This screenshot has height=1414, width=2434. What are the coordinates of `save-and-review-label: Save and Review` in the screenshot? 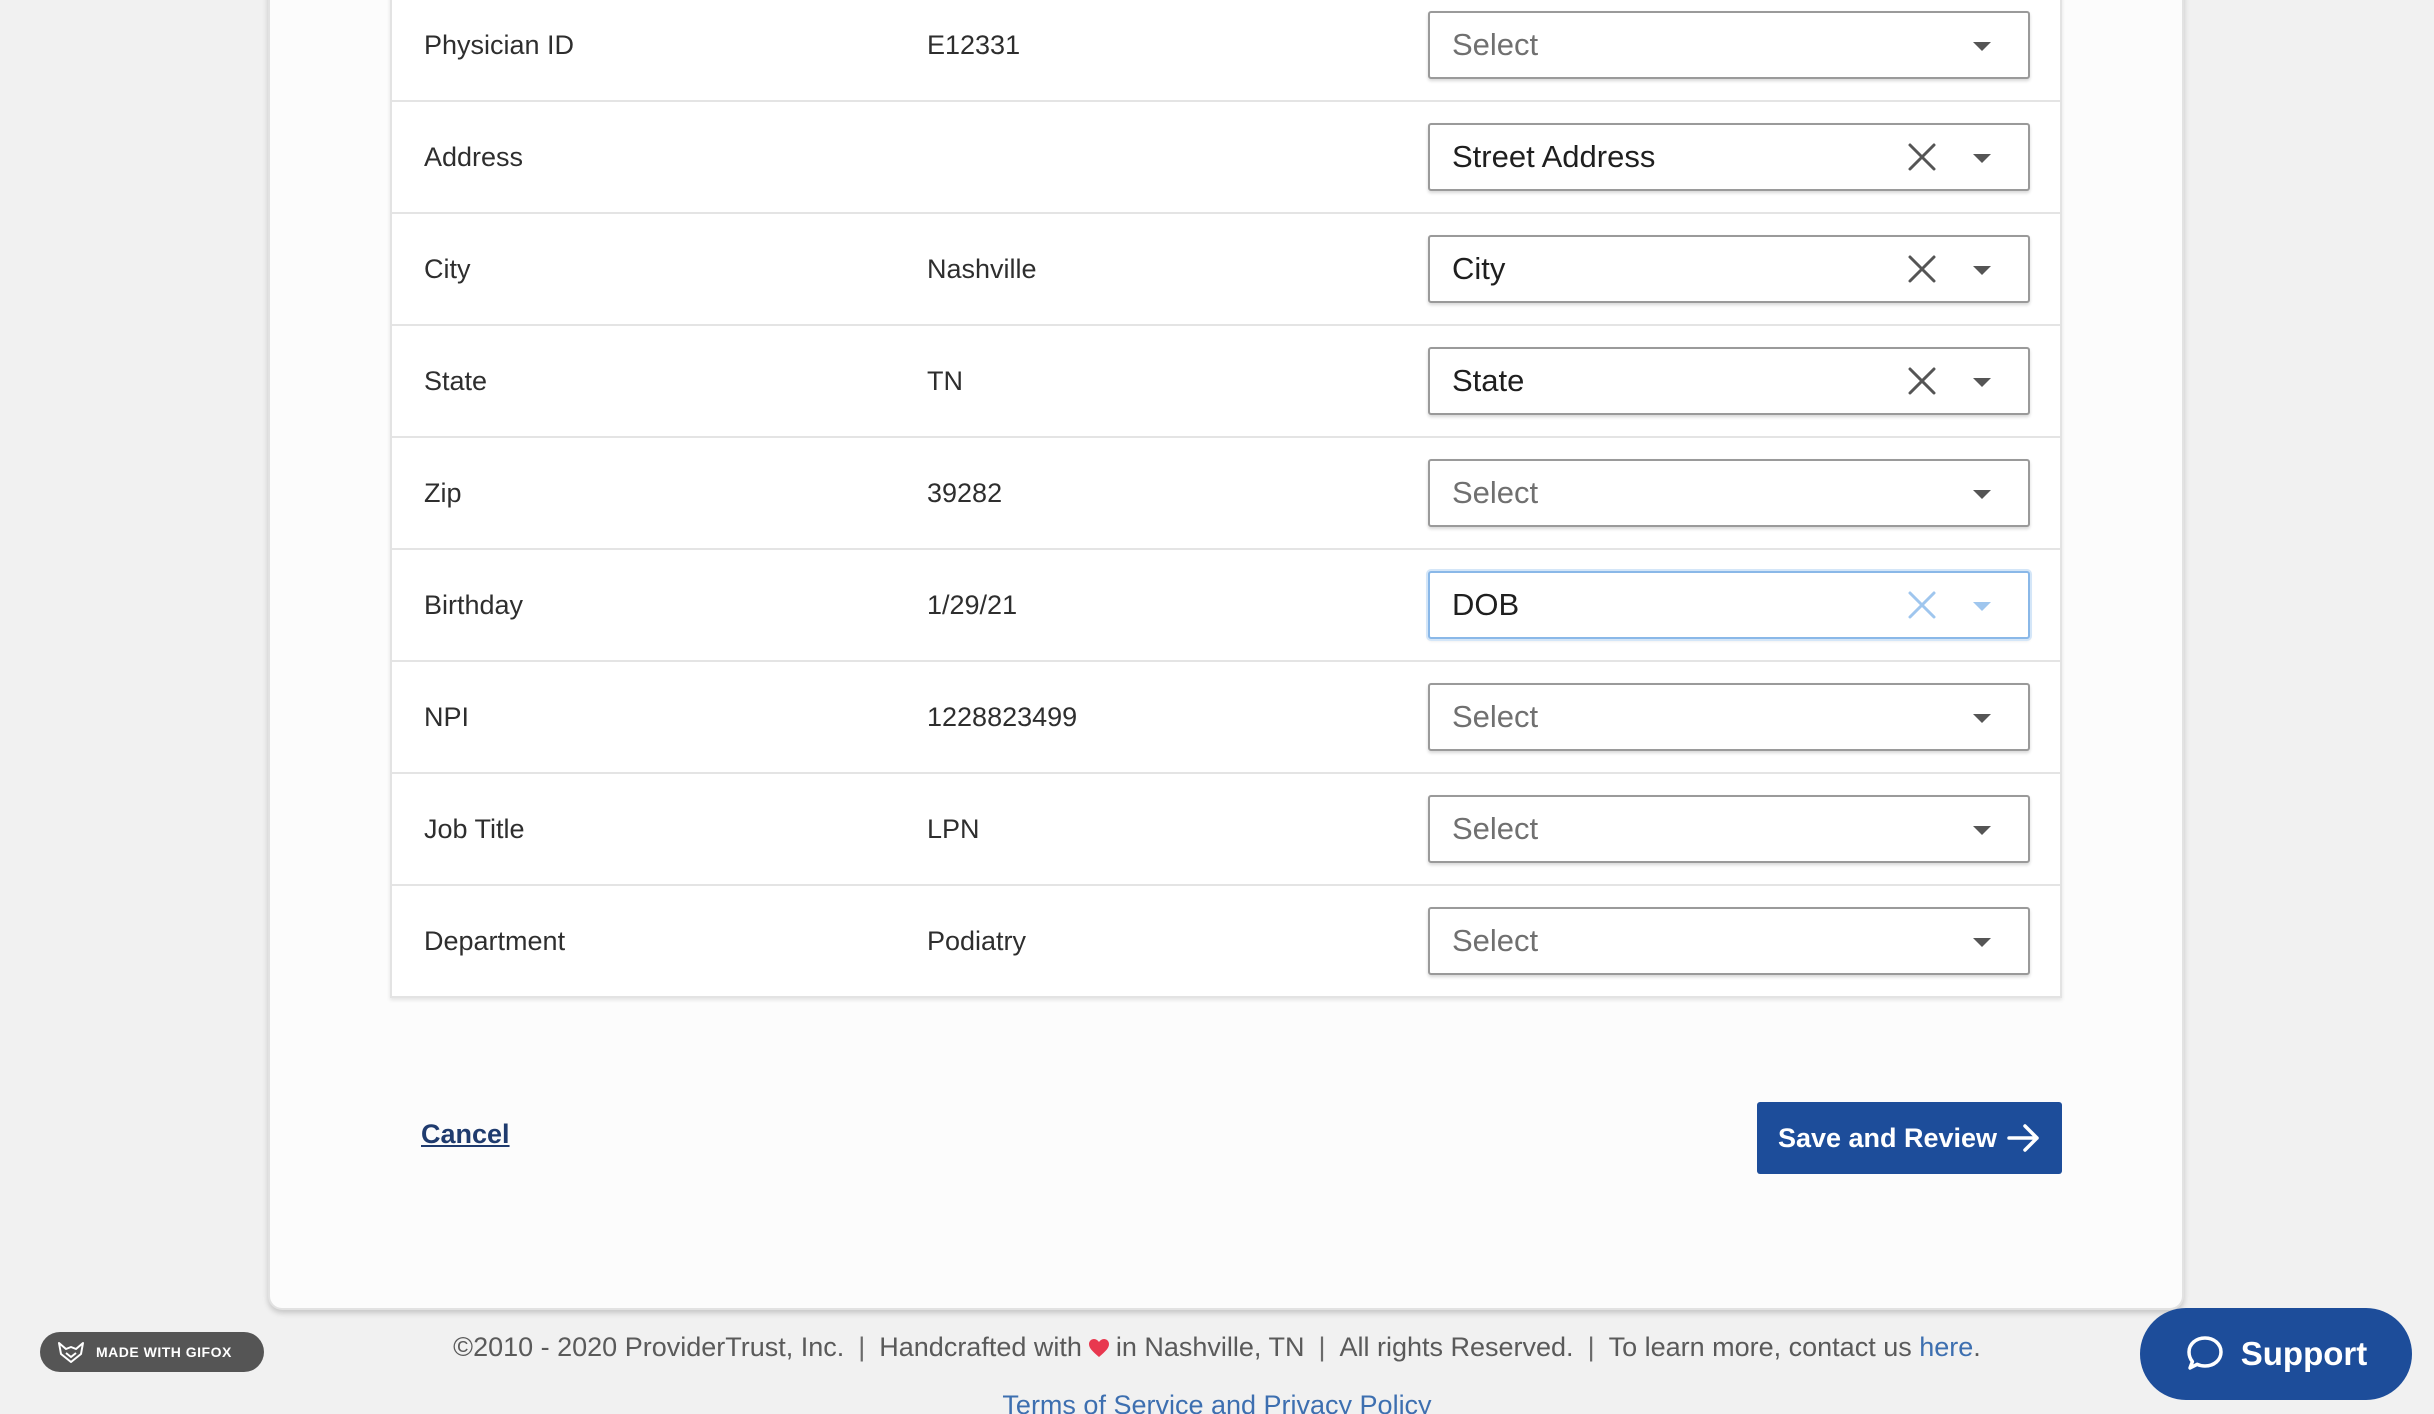 It's located at (1887, 1137).